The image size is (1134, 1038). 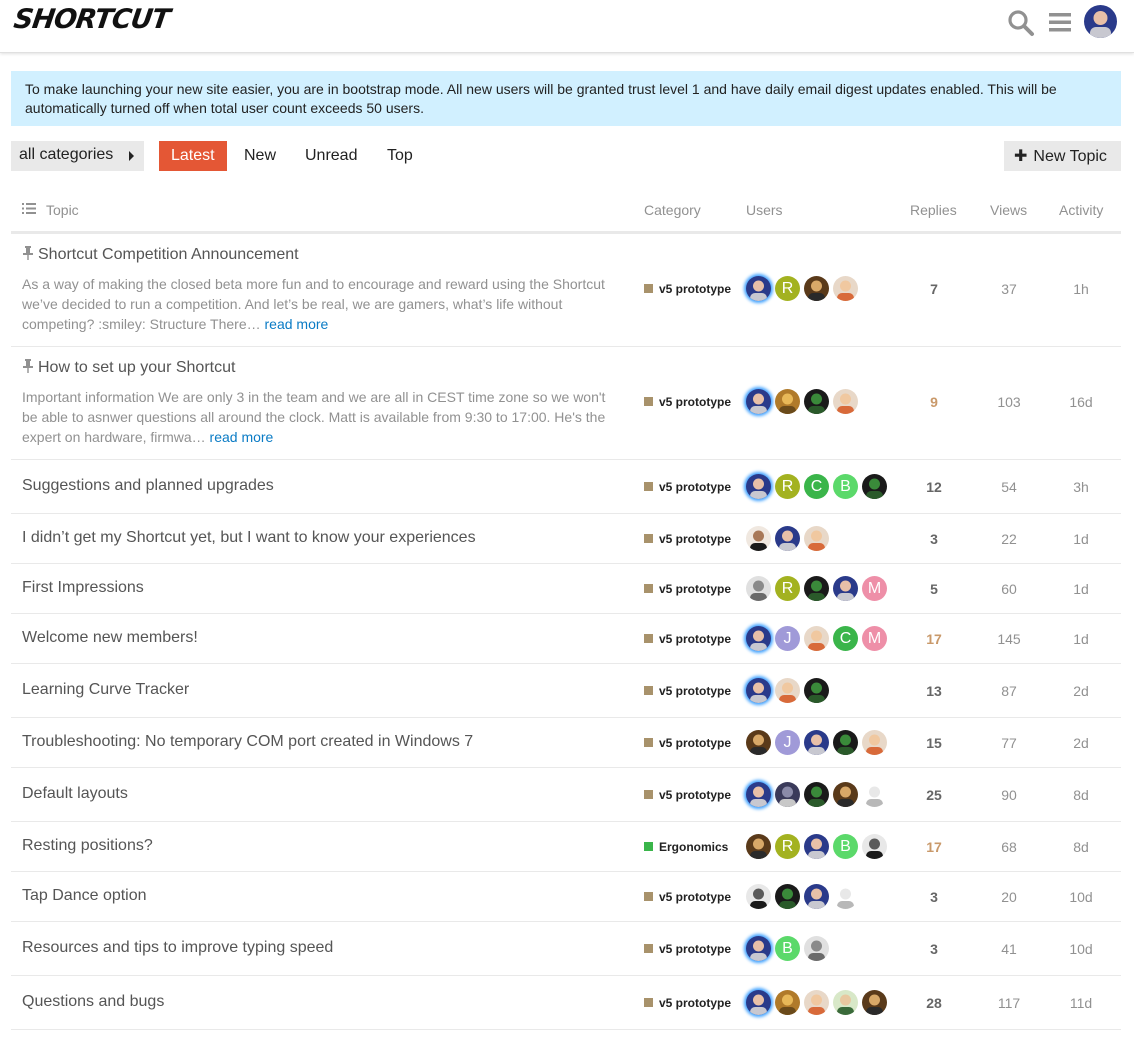 What do you see at coordinates (29, 208) in the screenshot?
I see `list-icon` at bounding box center [29, 208].